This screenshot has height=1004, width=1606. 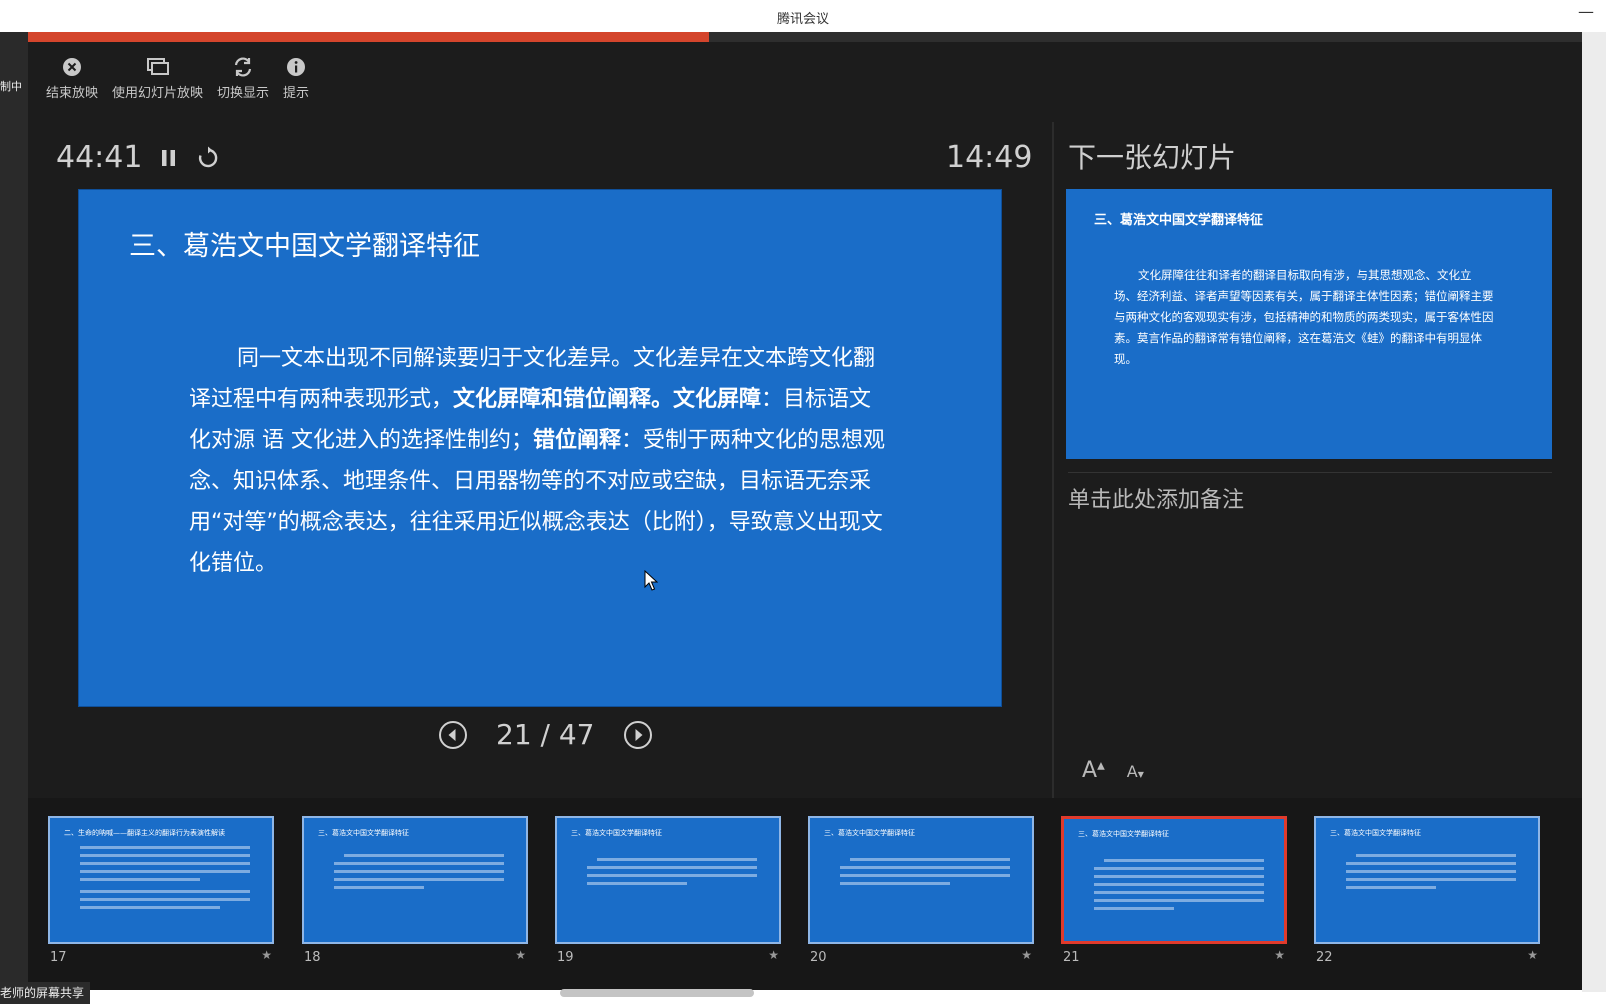 I want to click on increase-font-button: A▲, so click(x=1093, y=770).